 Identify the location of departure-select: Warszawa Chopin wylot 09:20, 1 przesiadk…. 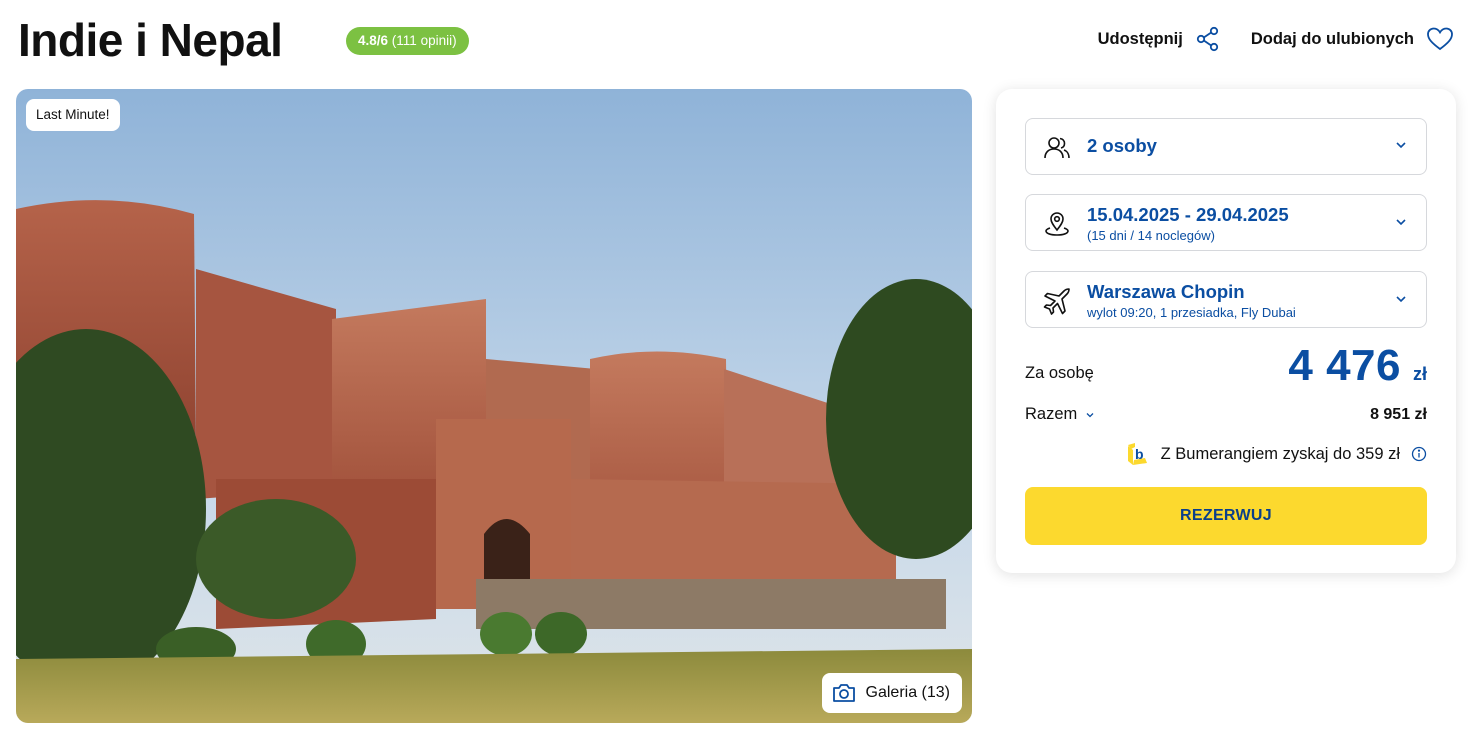
(1226, 299).